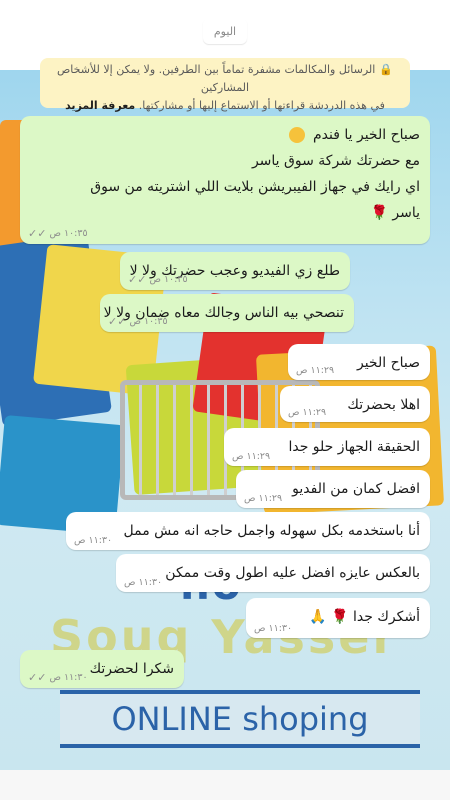  I want to click on smiling-face-with-hearts-icon, so click(296, 135).